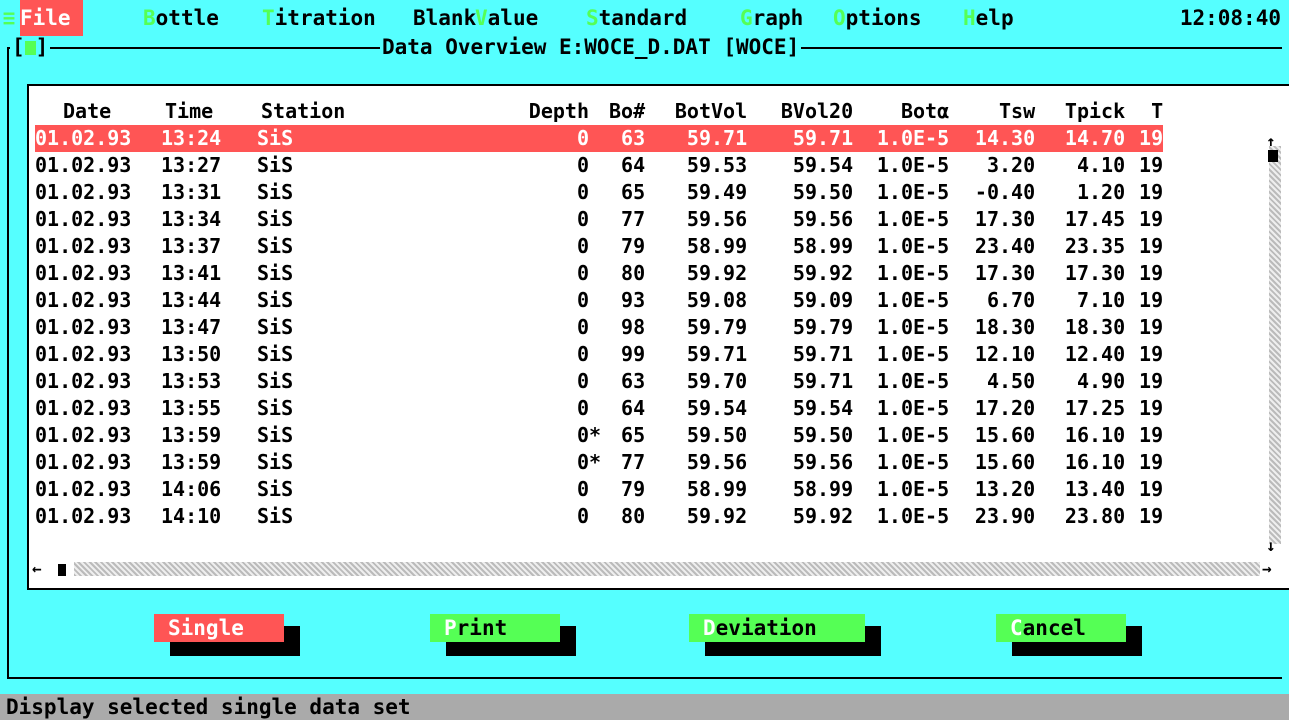 The height and width of the screenshot is (720, 1289). Describe the element at coordinates (209, 111) in the screenshot. I see `col-header-time: Time` at that location.